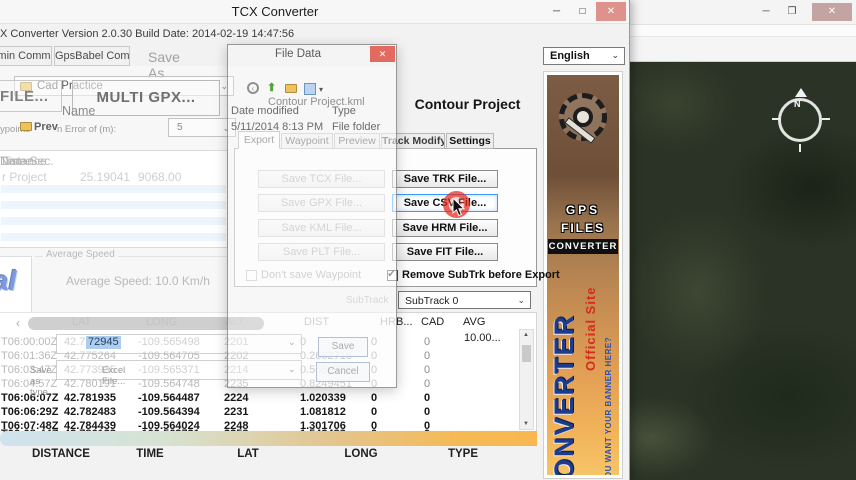  What do you see at coordinates (169, 398) in the screenshot?
I see `cell-long: -109.564487` at bounding box center [169, 398].